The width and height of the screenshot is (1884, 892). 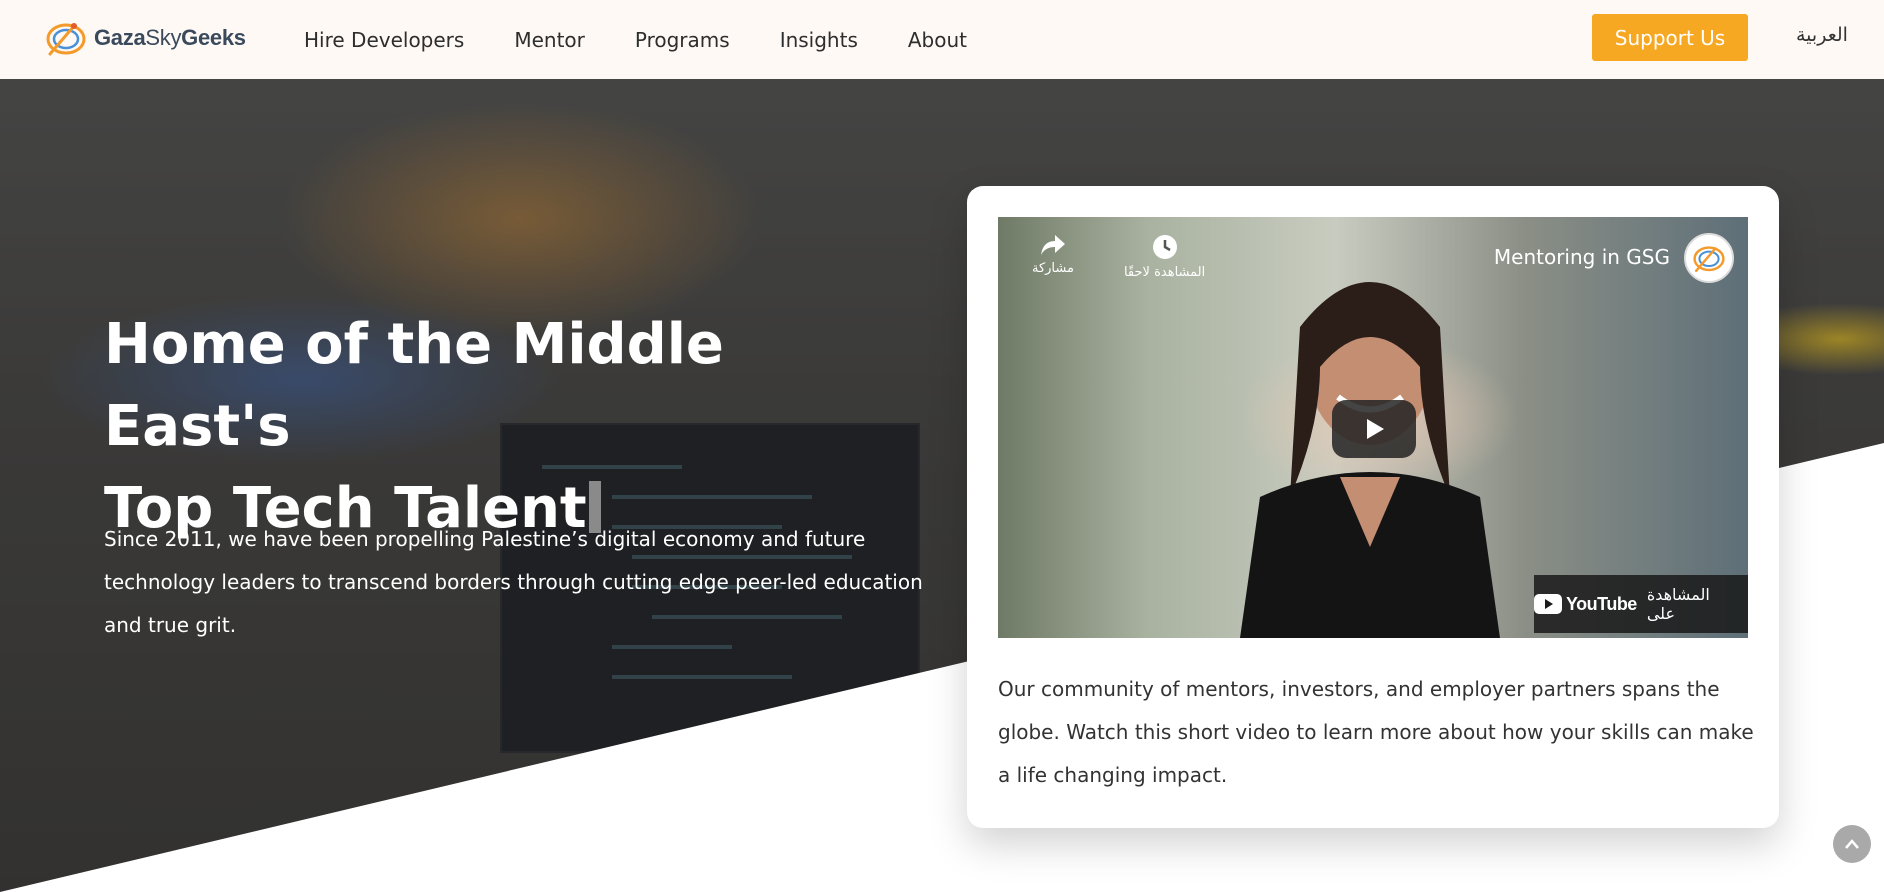 I want to click on share-icon, so click(x=1052, y=245).